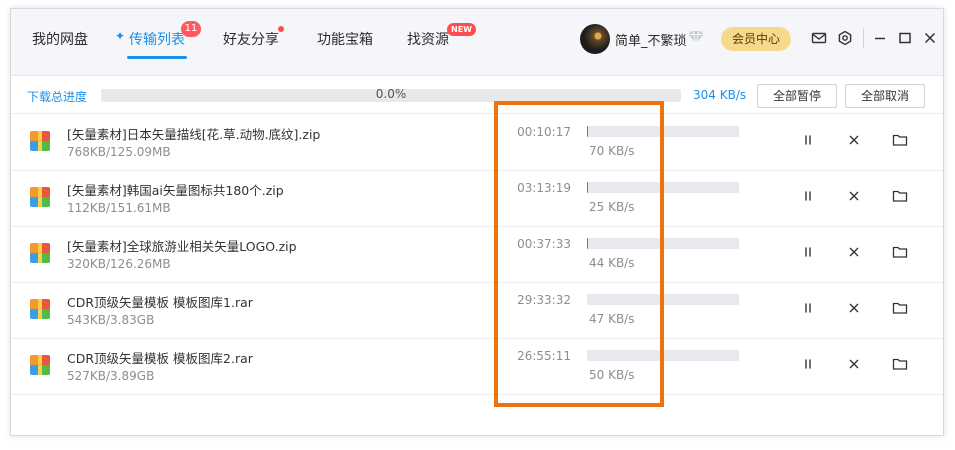 Image resolution: width=955 pixels, height=450 pixels. Describe the element at coordinates (696, 37) in the screenshot. I see `diamond-icon` at that location.